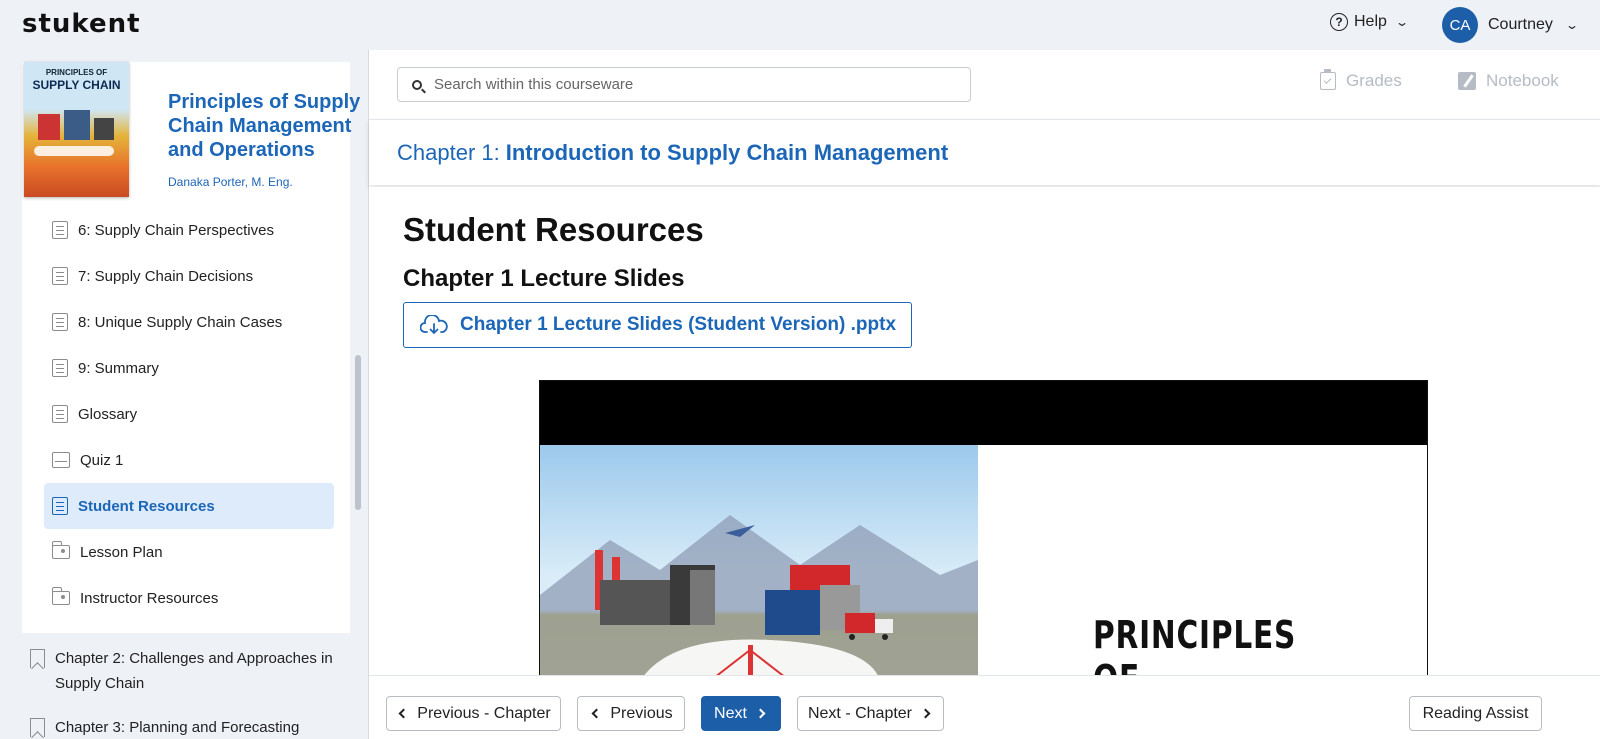 The height and width of the screenshot is (739, 1600). What do you see at coordinates (1374, 80) in the screenshot?
I see `grades-label: Grades` at bounding box center [1374, 80].